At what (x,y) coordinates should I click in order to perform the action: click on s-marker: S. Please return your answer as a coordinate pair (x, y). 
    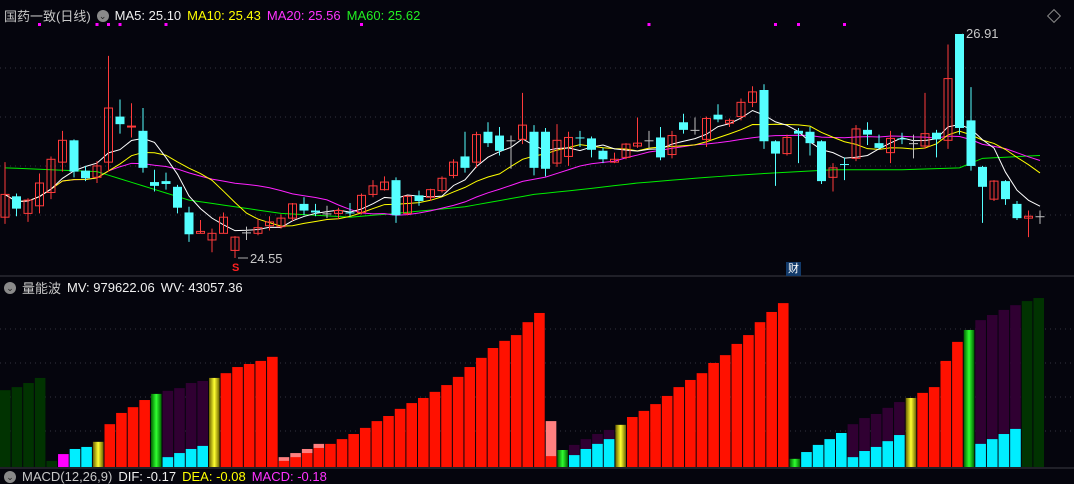
    Looking at the image, I should click on (236, 268).